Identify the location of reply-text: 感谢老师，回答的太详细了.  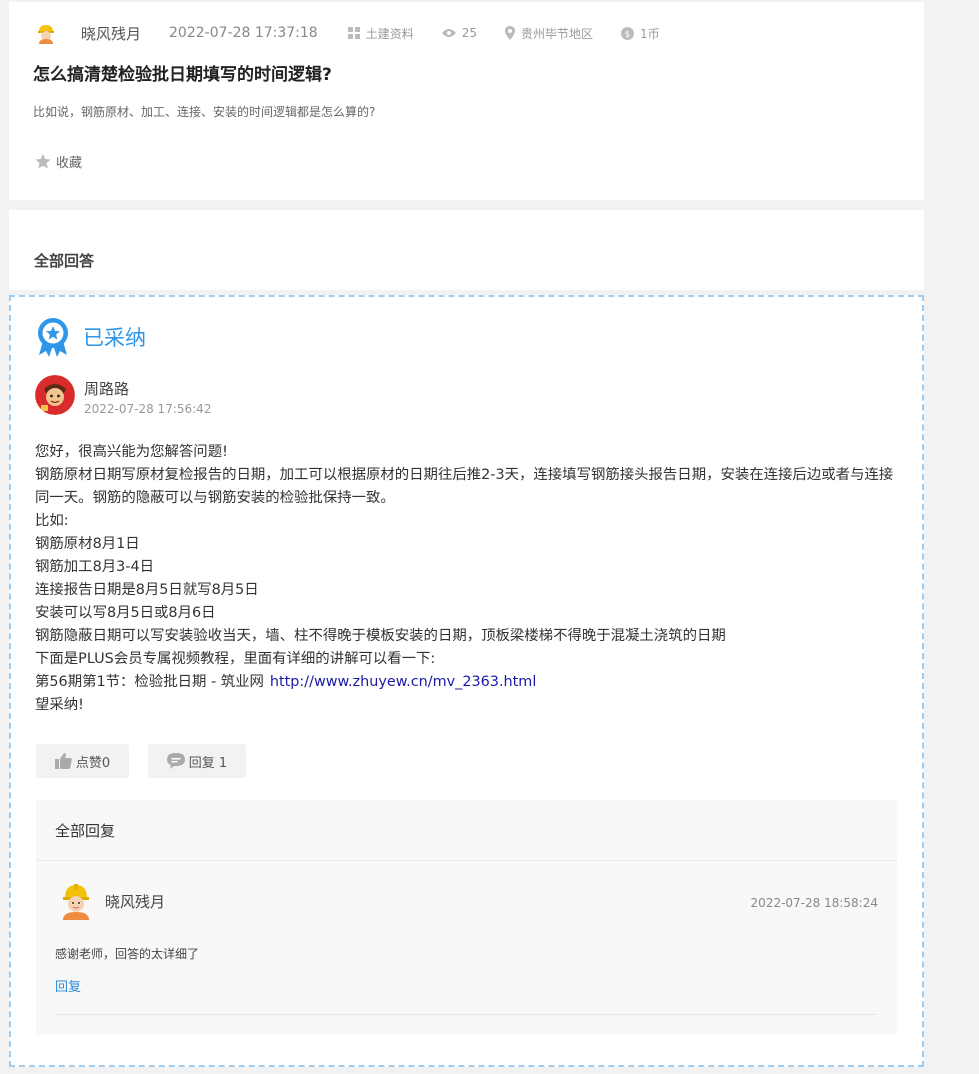
(127, 954).